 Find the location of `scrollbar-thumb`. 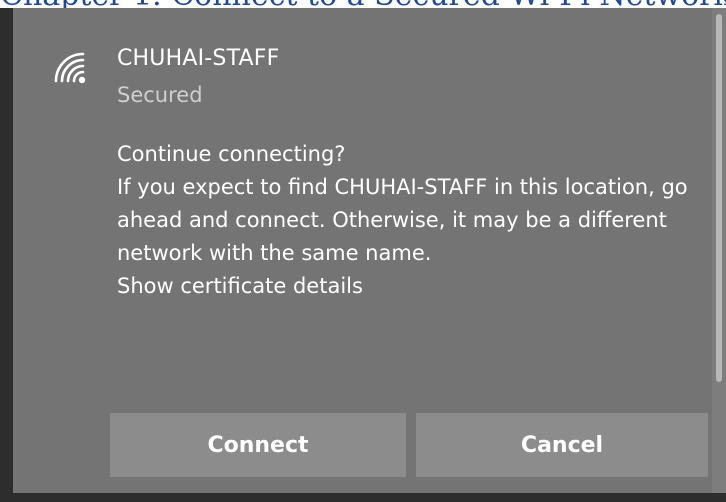

scrollbar-thumb is located at coordinates (719, 198).